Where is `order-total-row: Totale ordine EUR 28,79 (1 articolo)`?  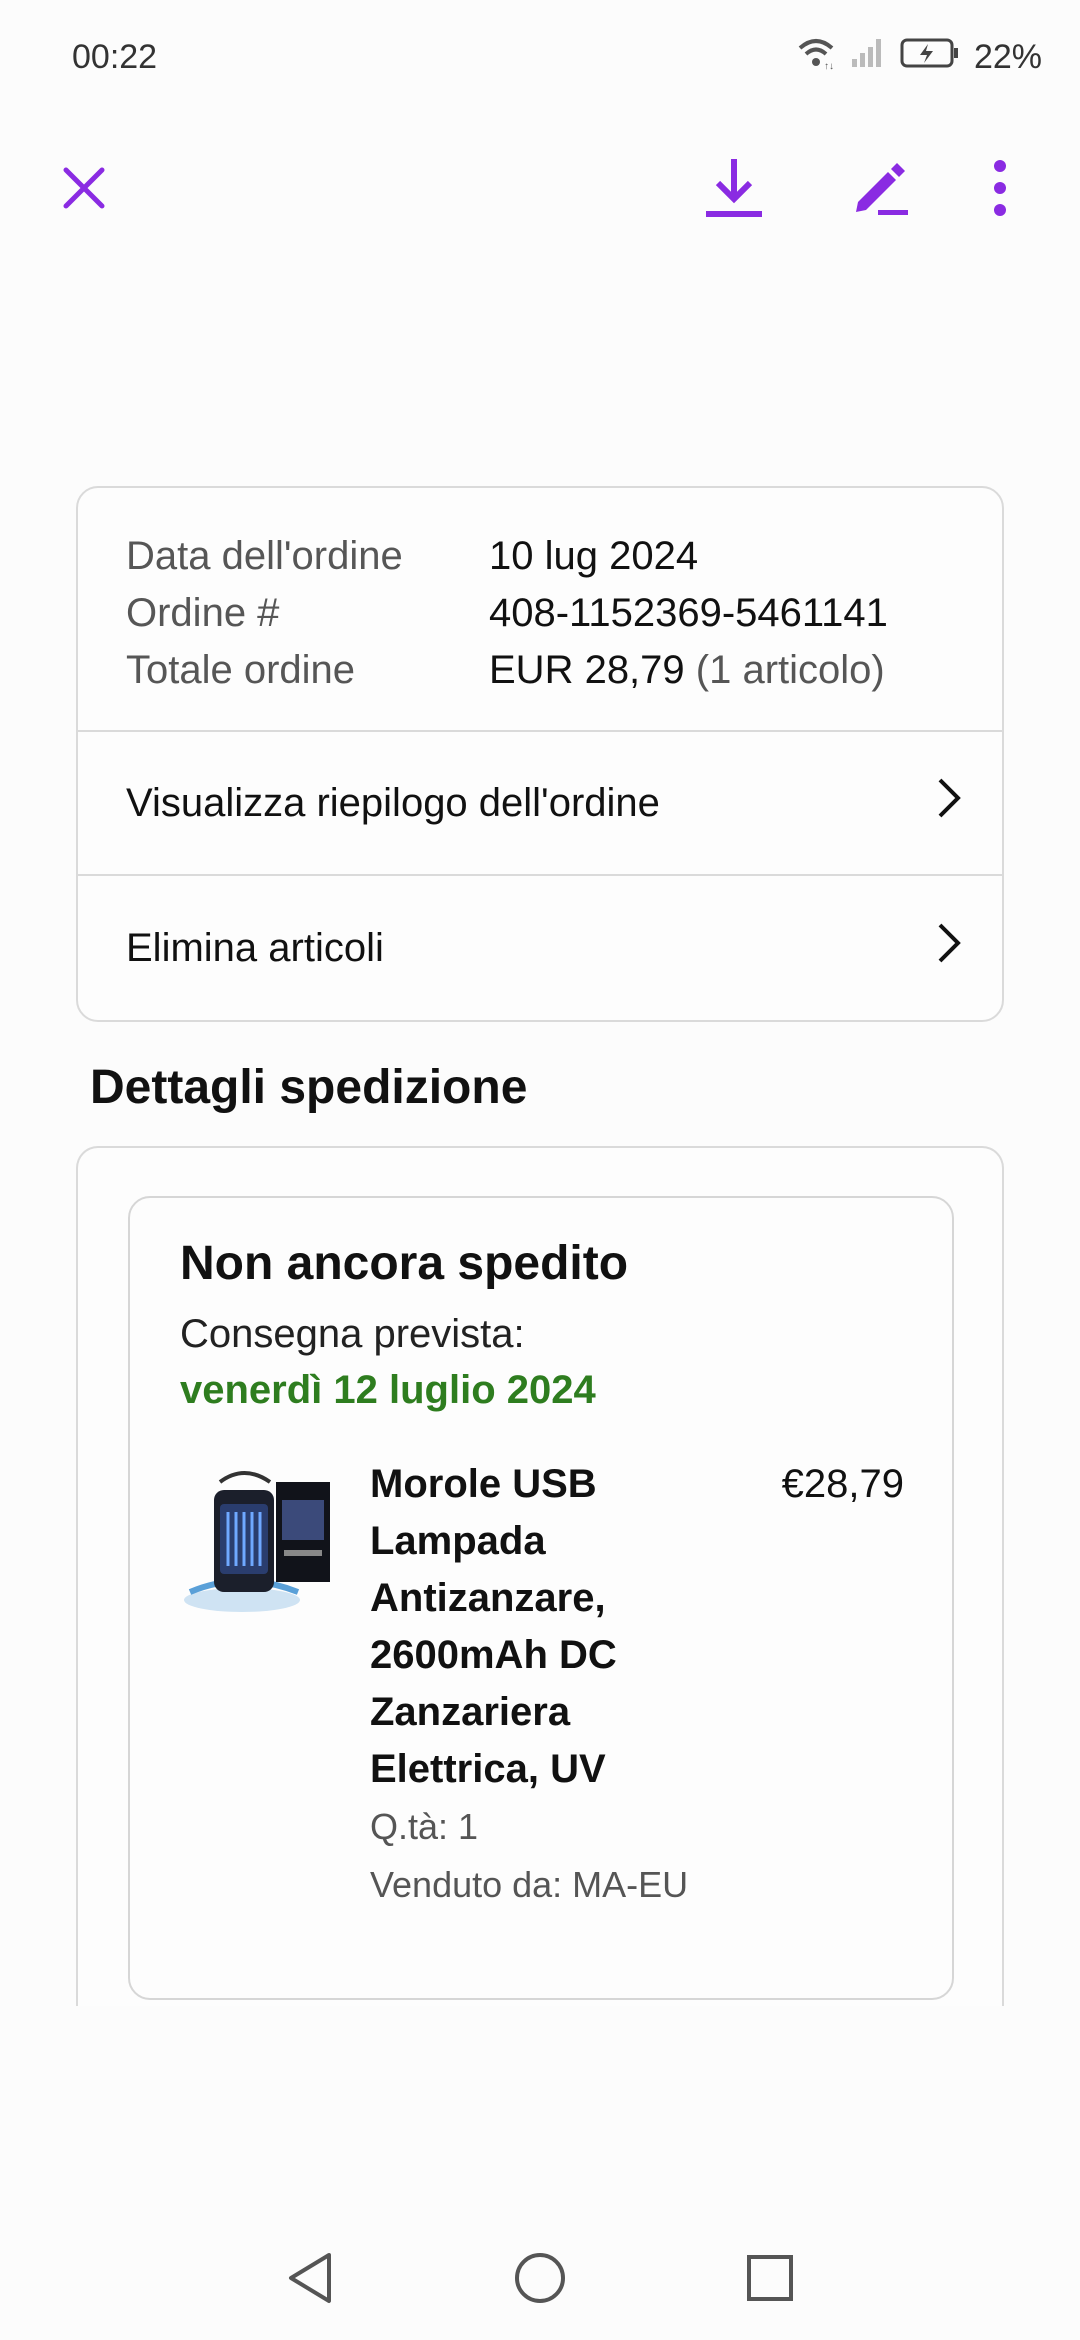
order-total-row: Totale ordine EUR 28,79 (1 articolo) is located at coordinates (540, 670).